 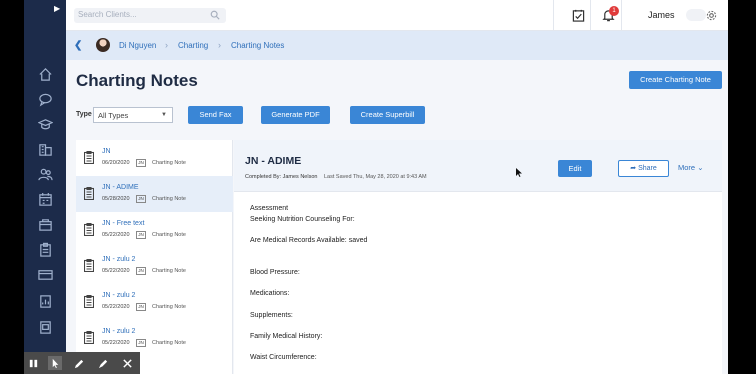 What do you see at coordinates (700, 167) in the screenshot?
I see `chevron-down-icon: ⌄` at bounding box center [700, 167].